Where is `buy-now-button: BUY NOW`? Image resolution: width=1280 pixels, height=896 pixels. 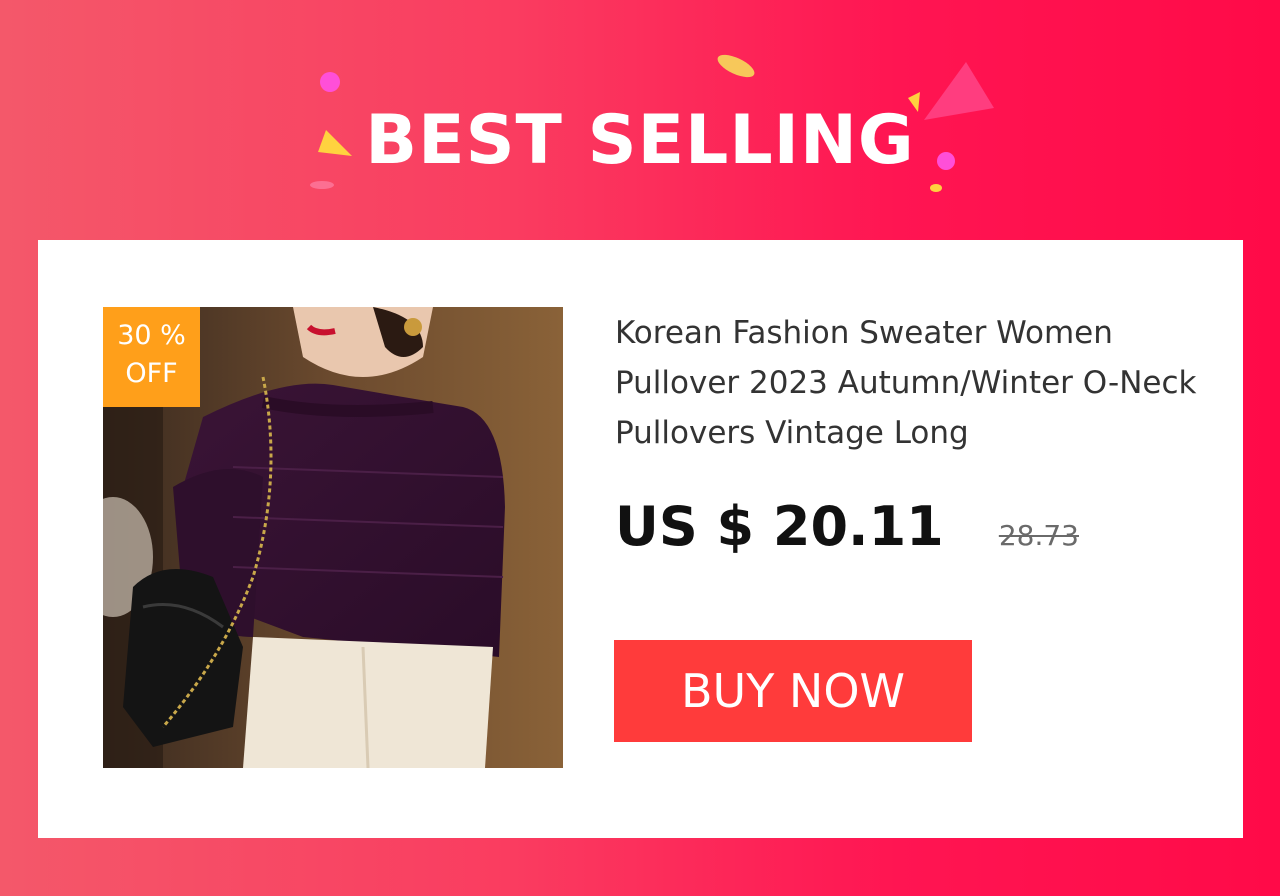 buy-now-button: BUY NOW is located at coordinates (793, 691).